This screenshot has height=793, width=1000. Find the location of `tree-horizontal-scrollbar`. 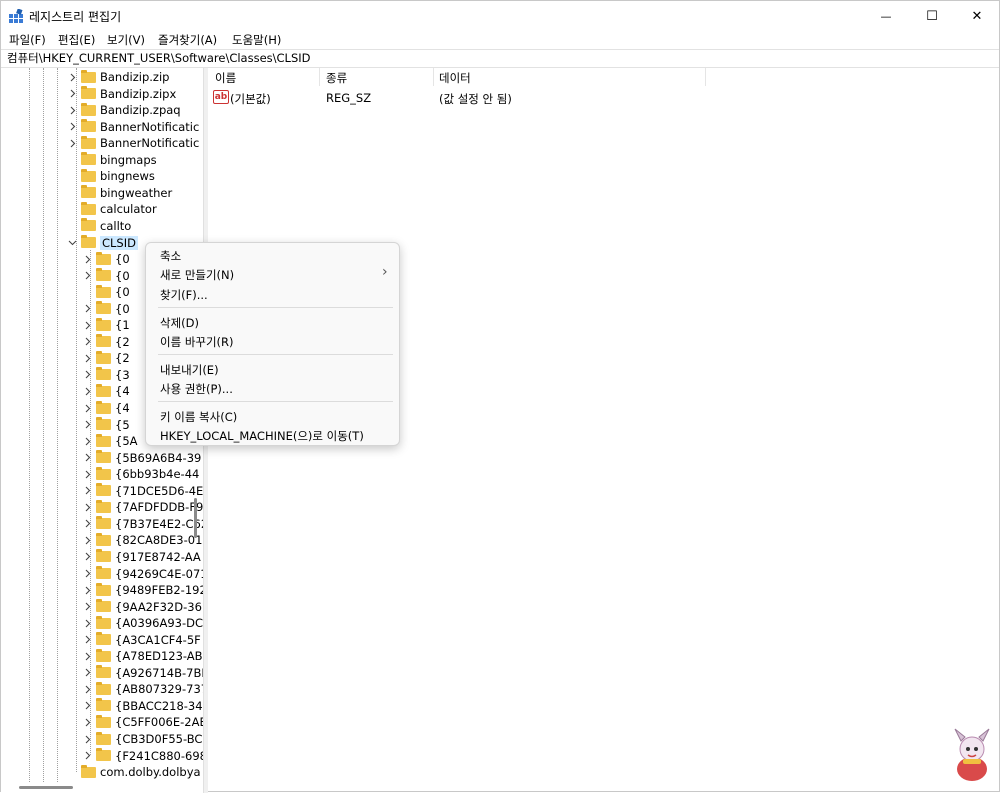

tree-horizontal-scrollbar is located at coordinates (102, 787).